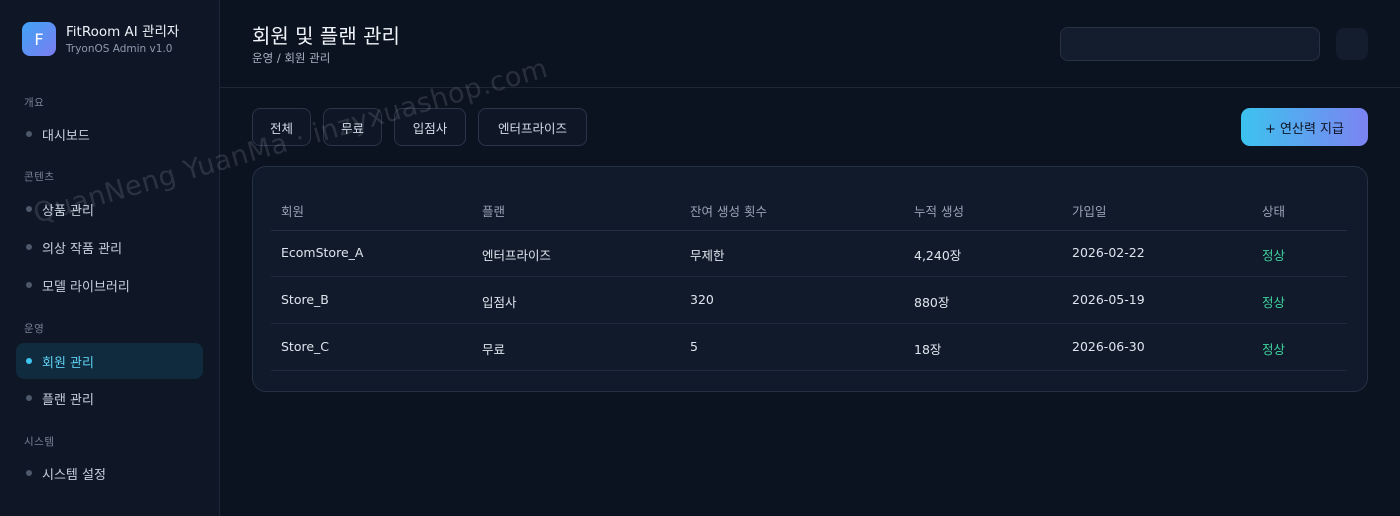 The width and height of the screenshot is (1400, 516). What do you see at coordinates (322, 252) in the screenshot?
I see `cell-member: EcomStore_A` at bounding box center [322, 252].